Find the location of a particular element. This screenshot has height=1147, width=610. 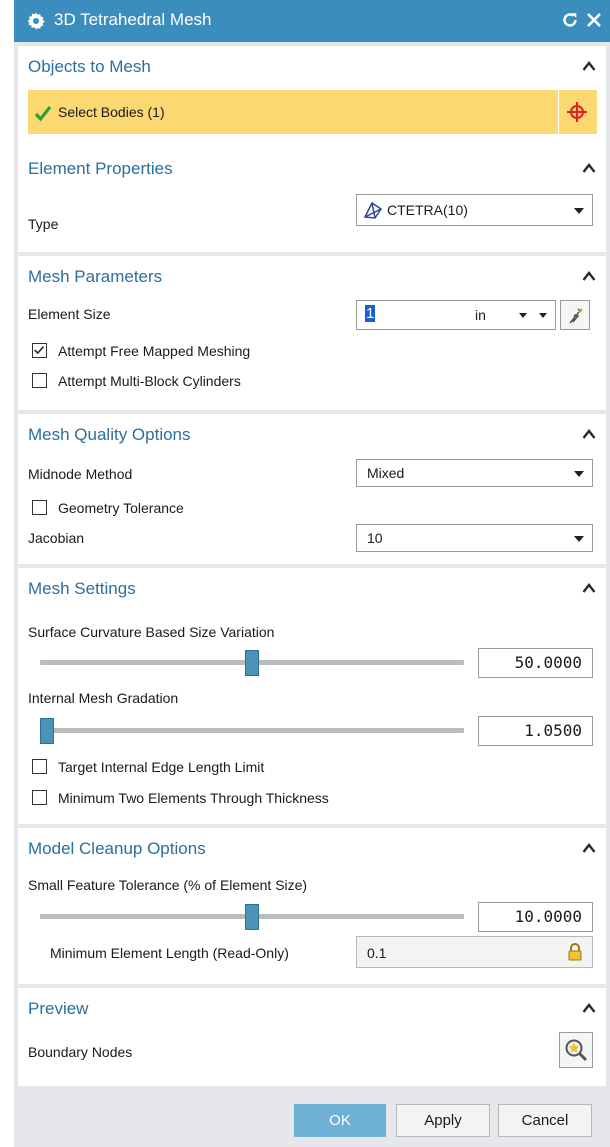

internal-gradation-track is located at coordinates (252, 730).